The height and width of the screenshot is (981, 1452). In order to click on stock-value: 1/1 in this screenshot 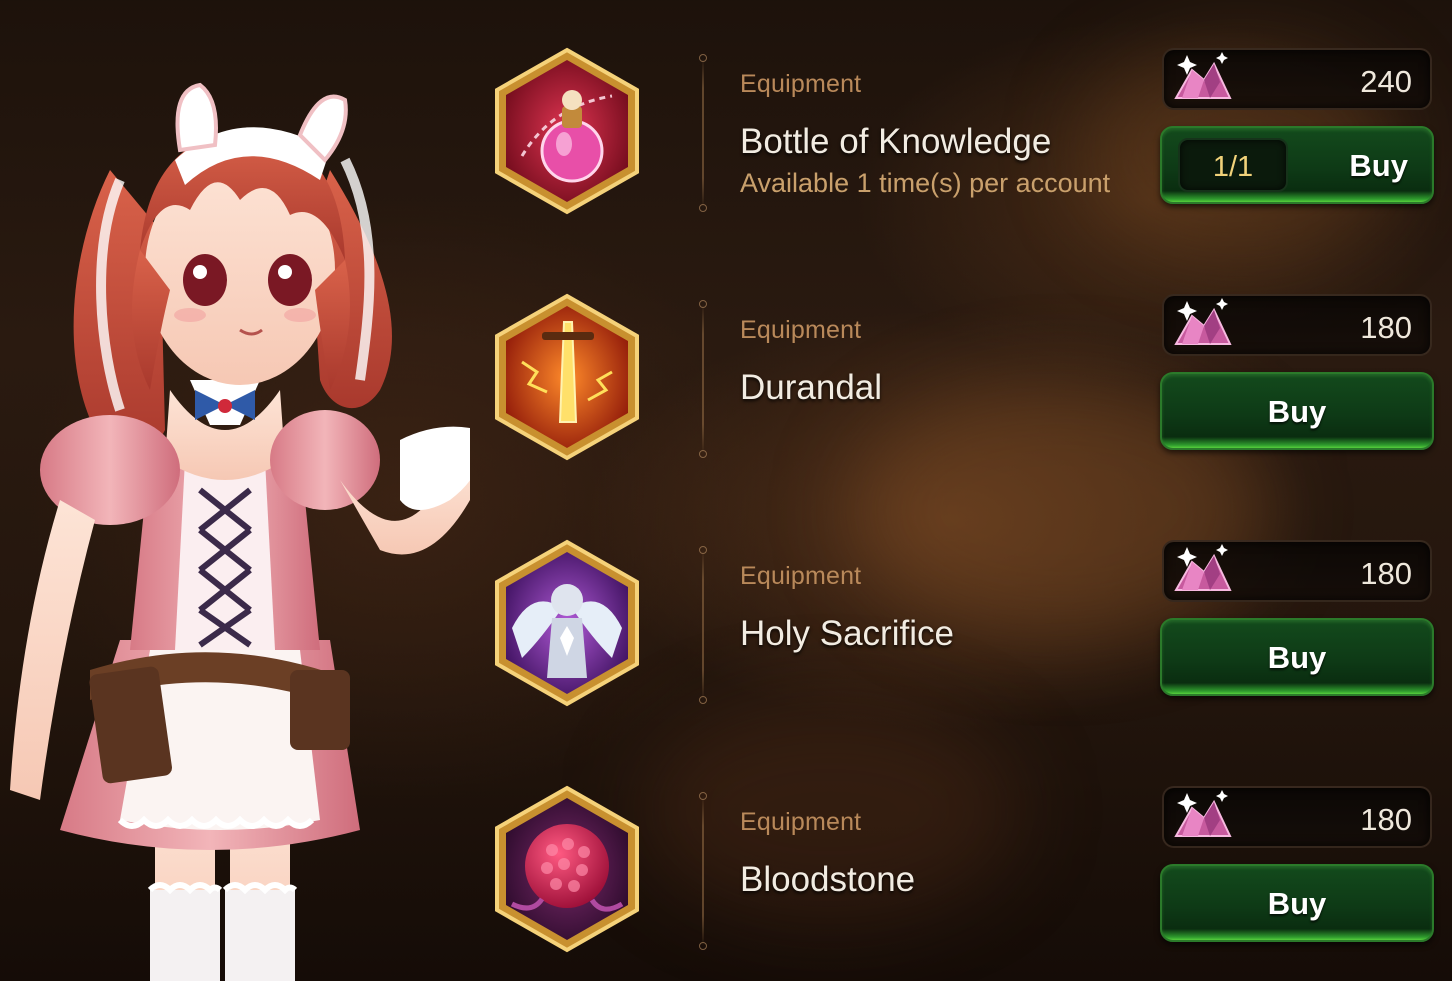, I will do `click(1233, 167)`.